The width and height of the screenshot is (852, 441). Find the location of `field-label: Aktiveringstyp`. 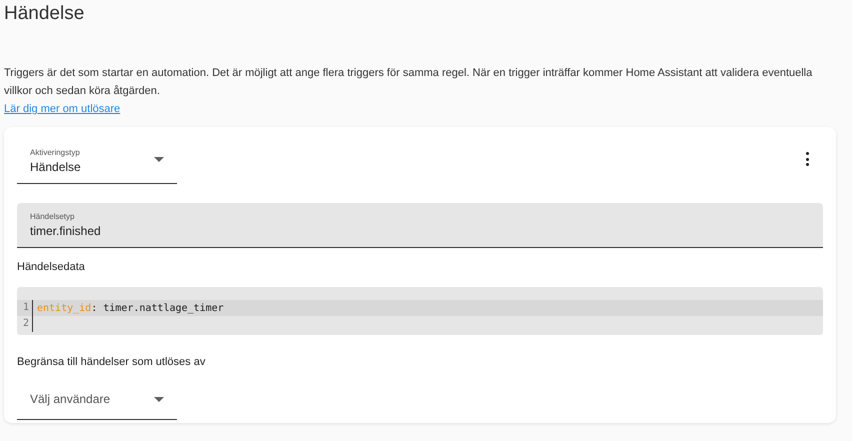

field-label: Aktiveringstyp is located at coordinates (55, 153).